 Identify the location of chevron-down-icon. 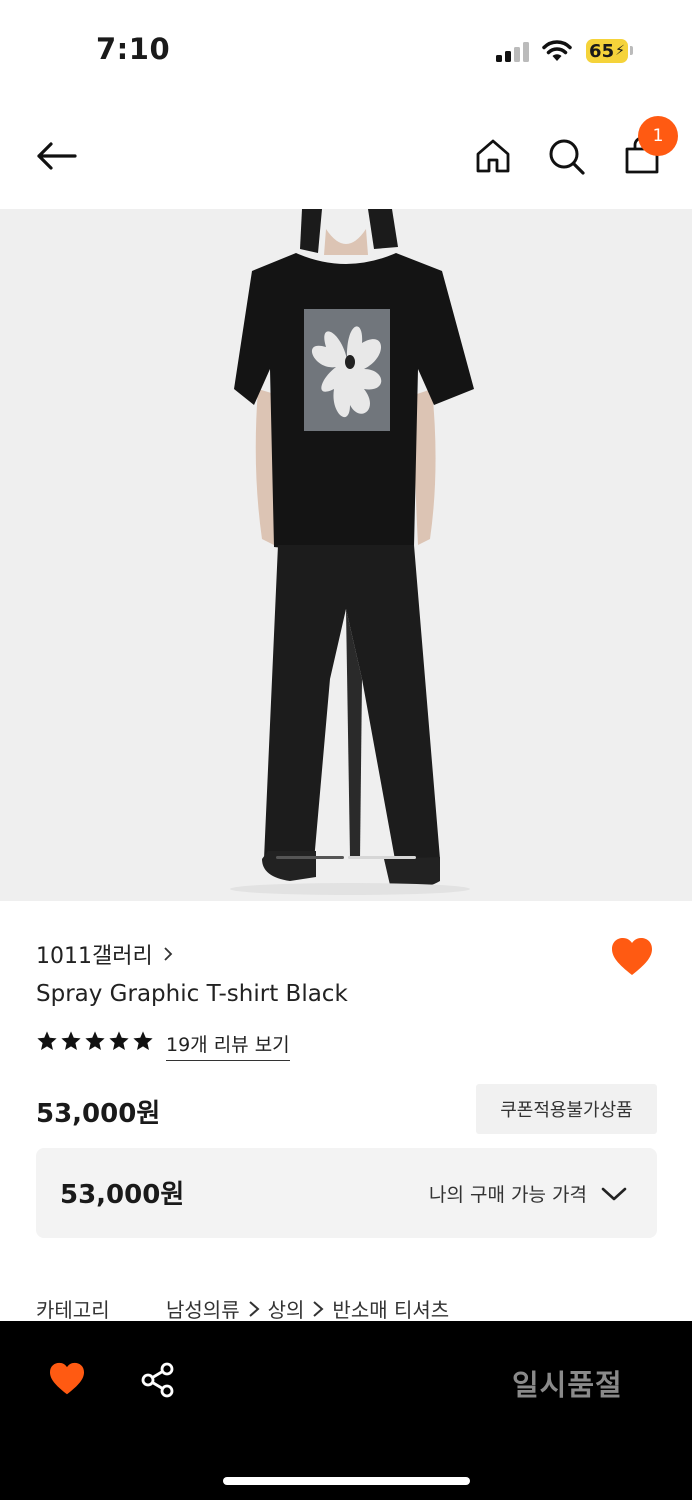
(614, 1193).